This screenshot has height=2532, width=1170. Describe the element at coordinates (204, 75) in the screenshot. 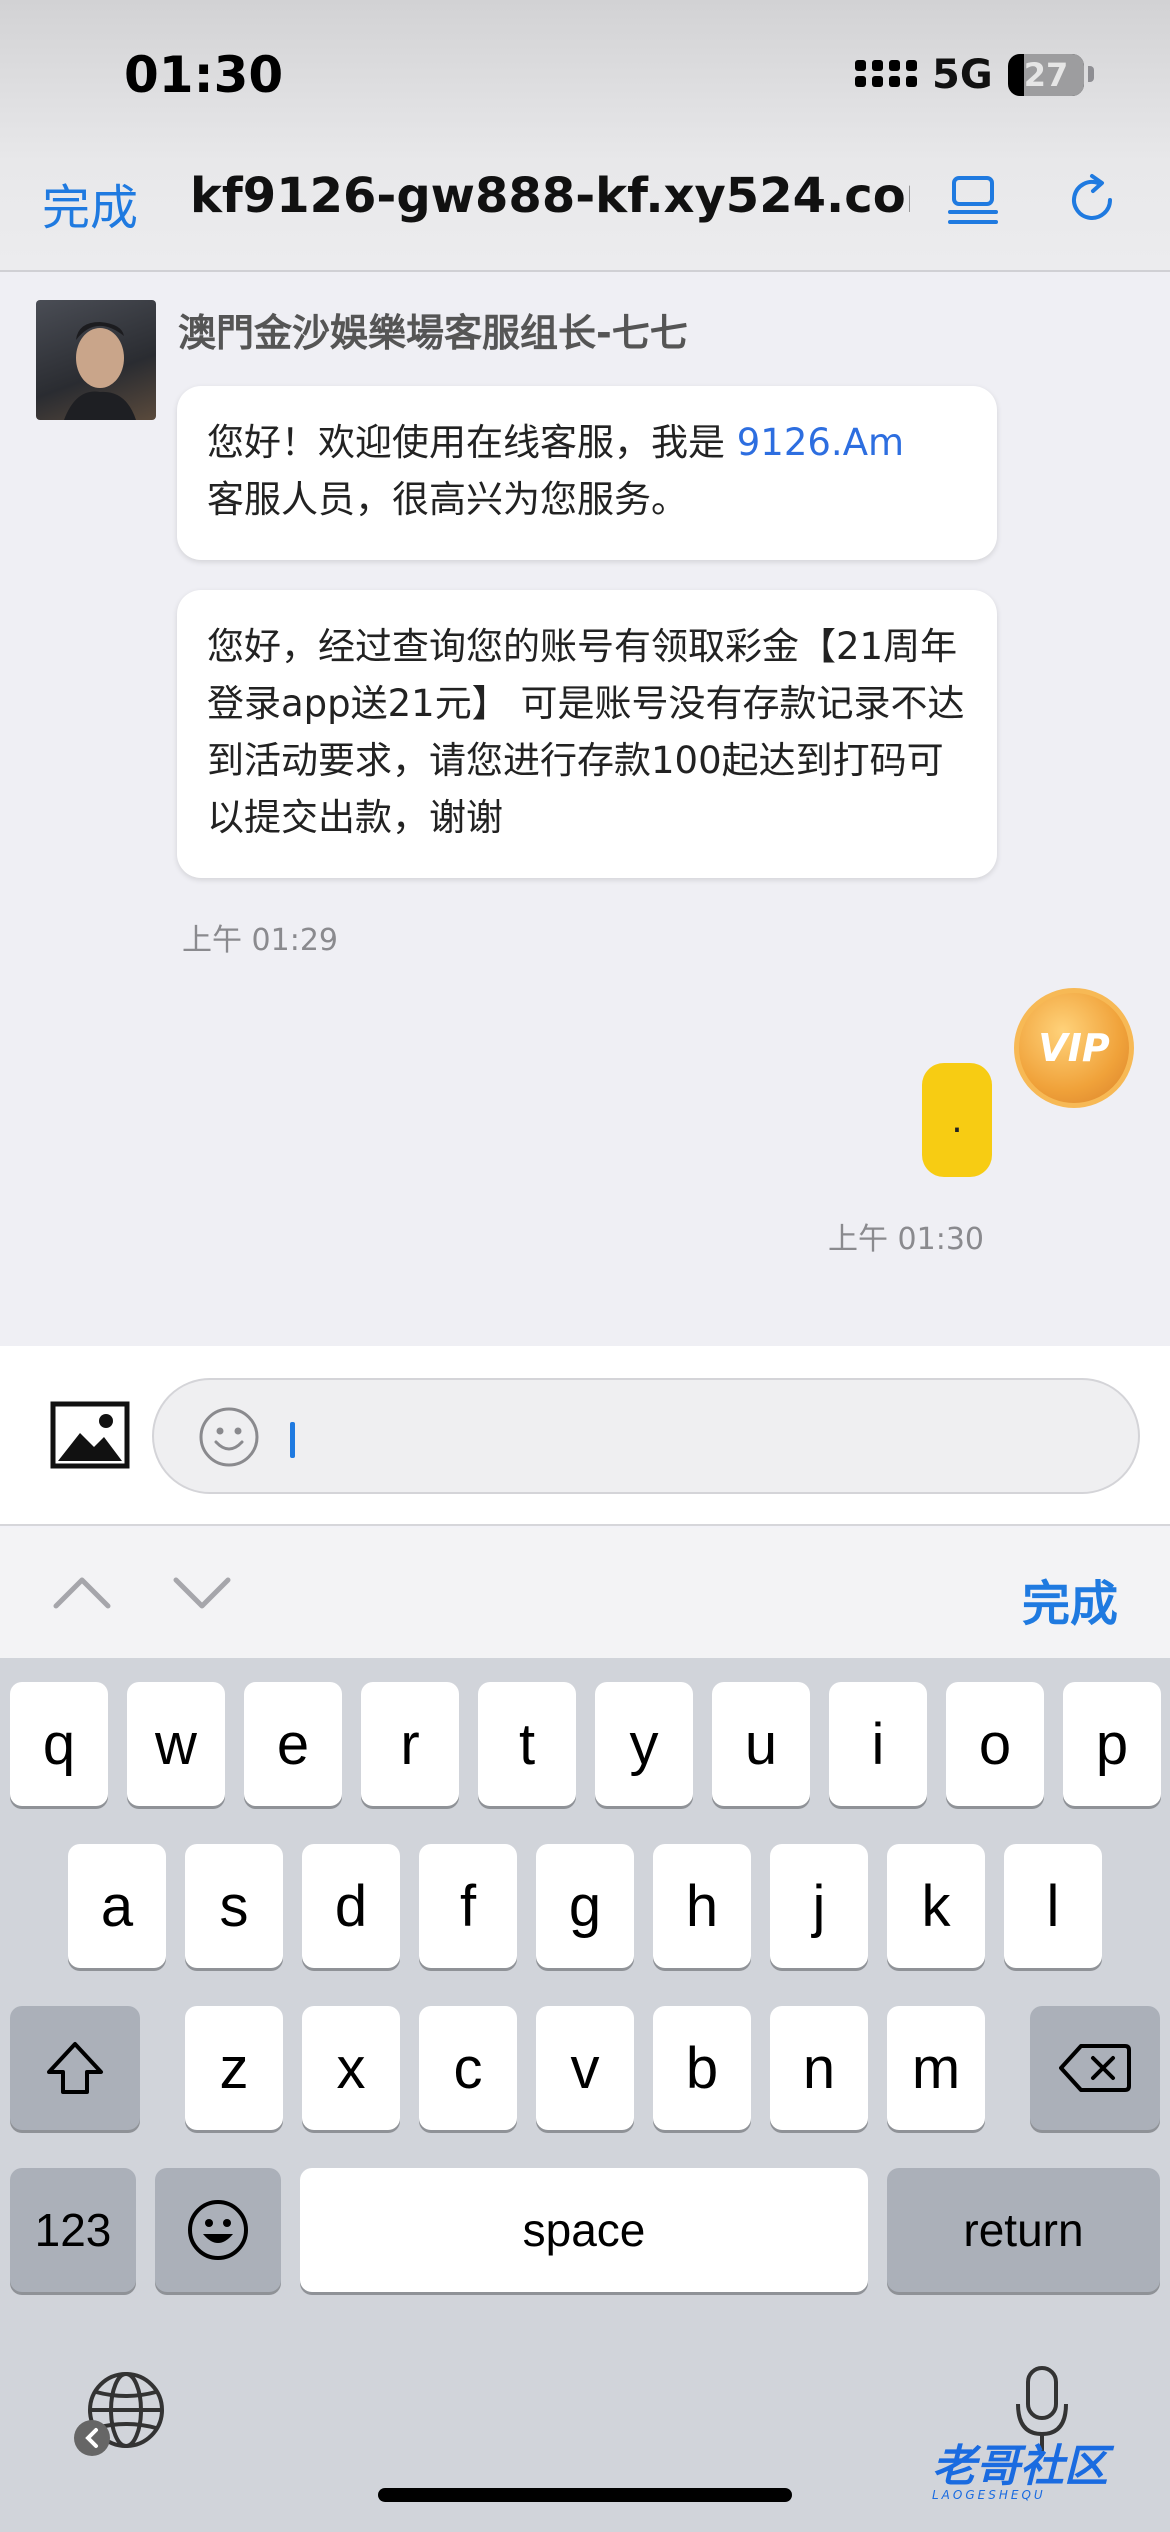

I see `status-time: 01:30` at that location.